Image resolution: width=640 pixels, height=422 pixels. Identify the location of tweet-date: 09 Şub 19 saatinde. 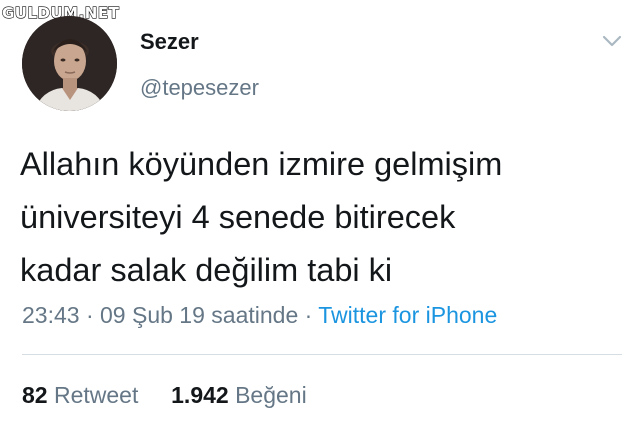
(199, 315).